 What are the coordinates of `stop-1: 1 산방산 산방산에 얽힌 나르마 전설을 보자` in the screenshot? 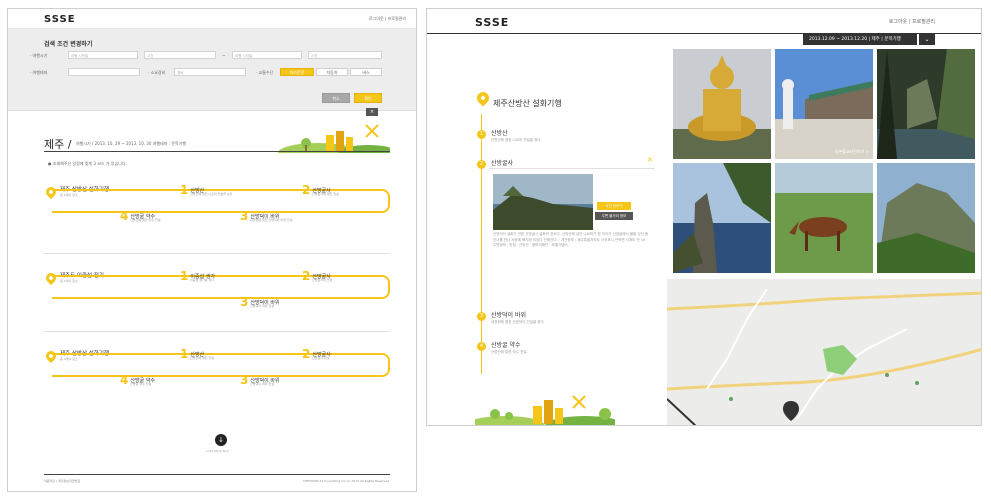 It's located at (206, 190).